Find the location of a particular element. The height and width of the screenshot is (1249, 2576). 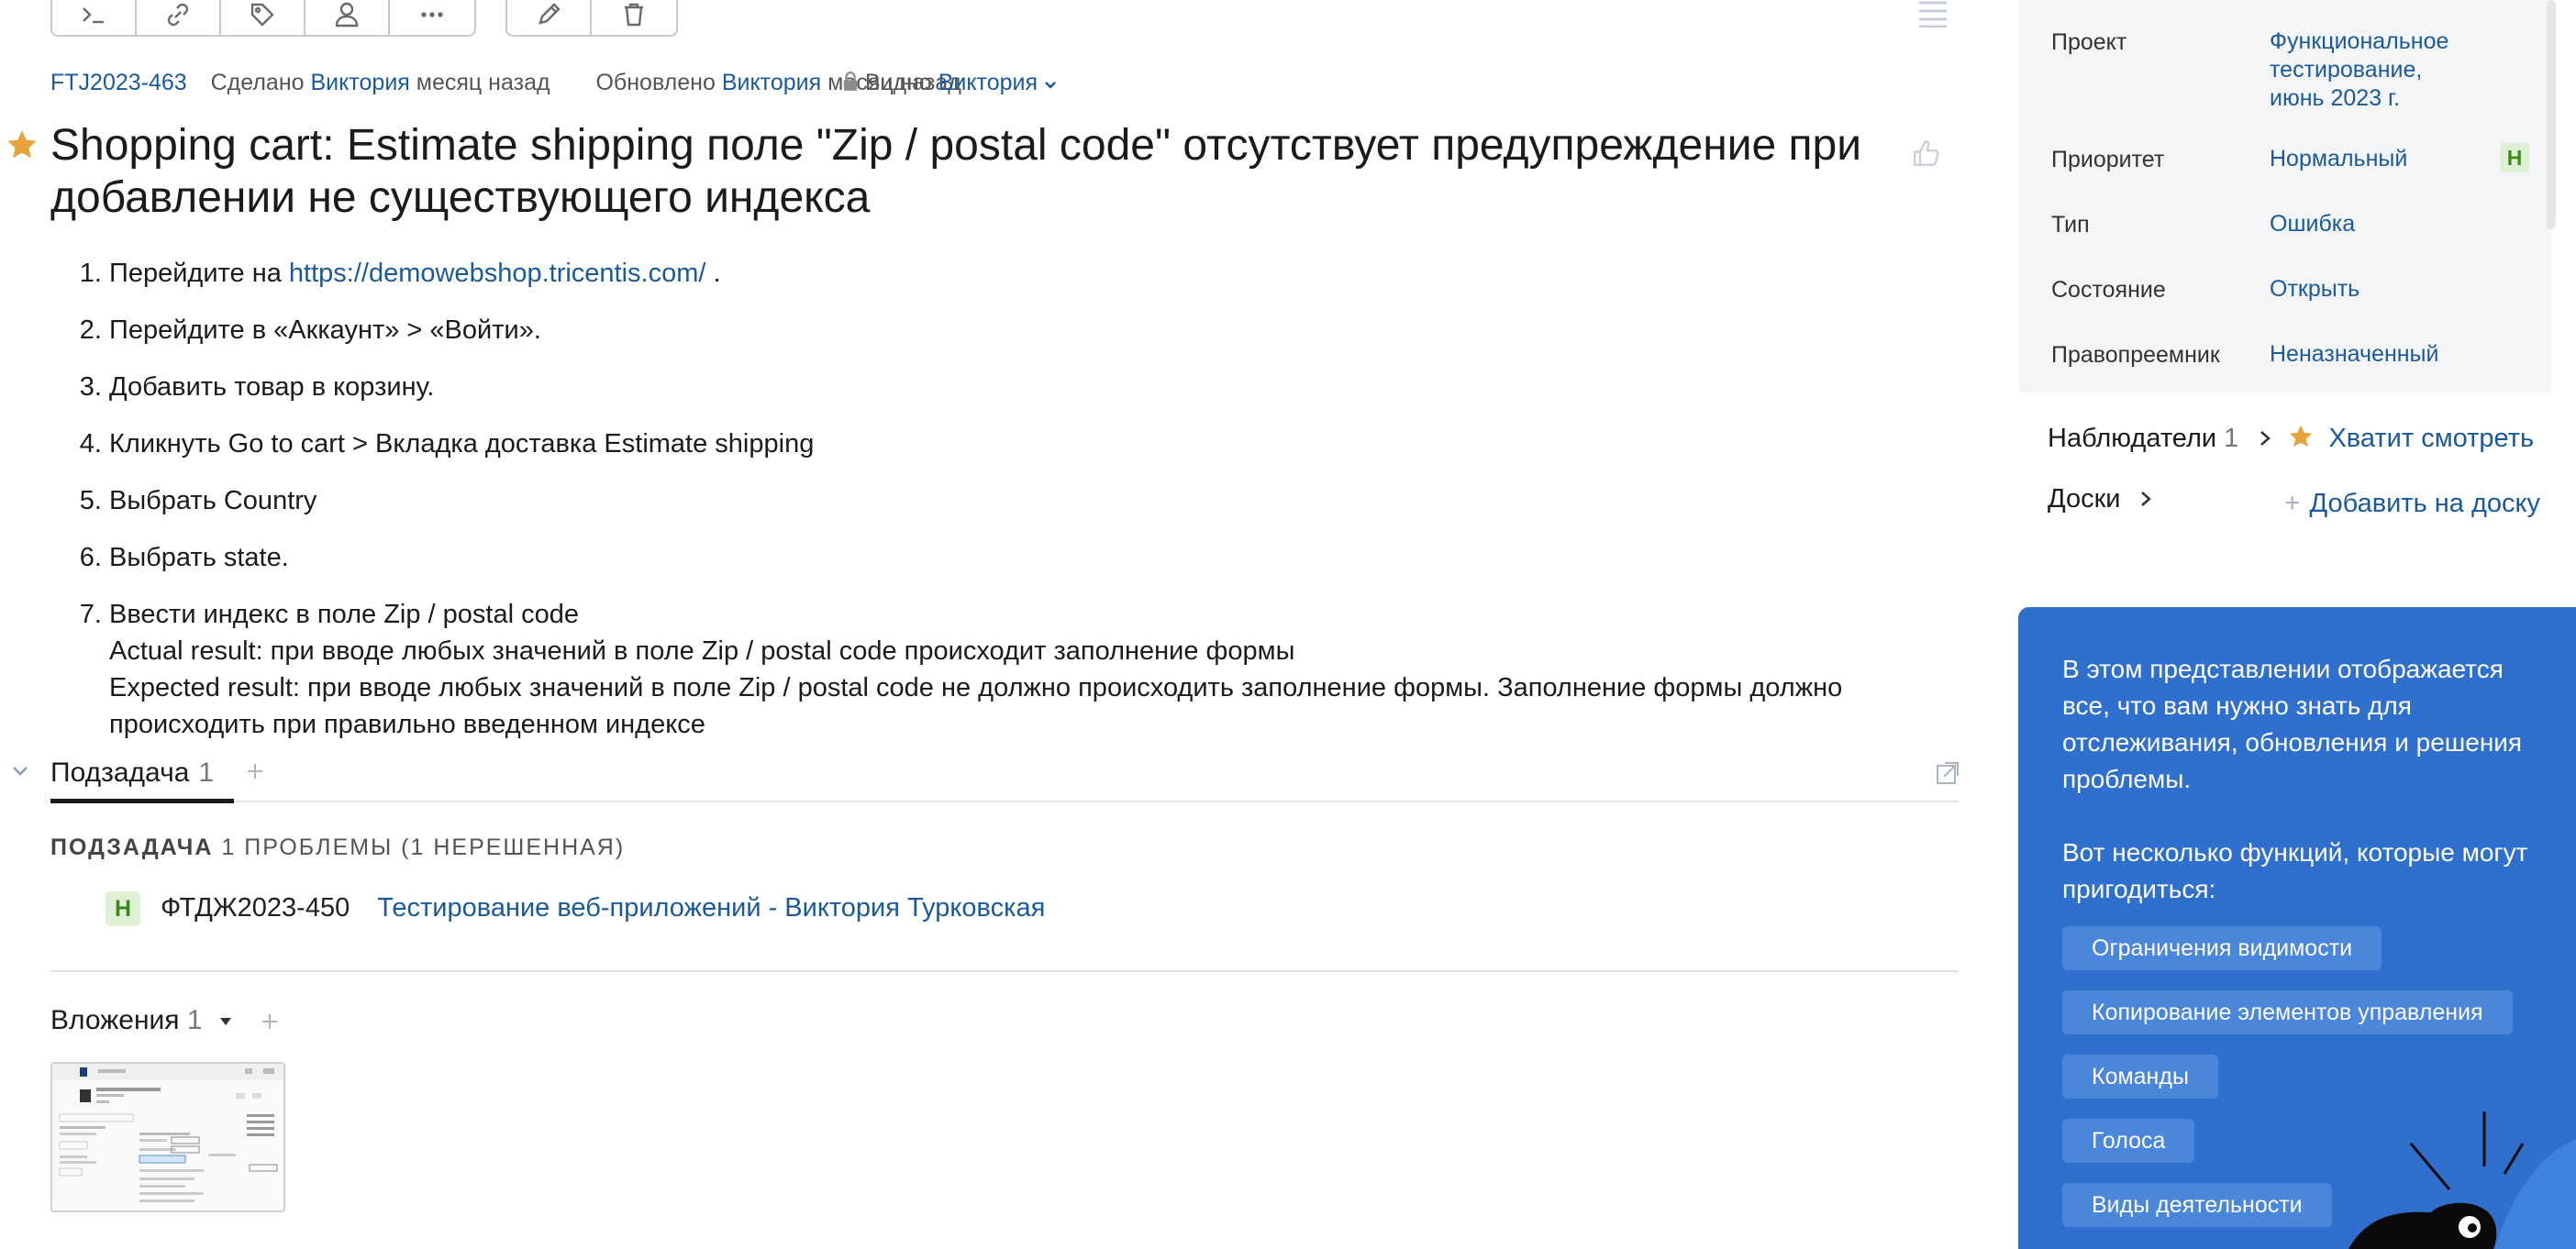

assignee-value: Неназначенный is located at coordinates (2354, 354).